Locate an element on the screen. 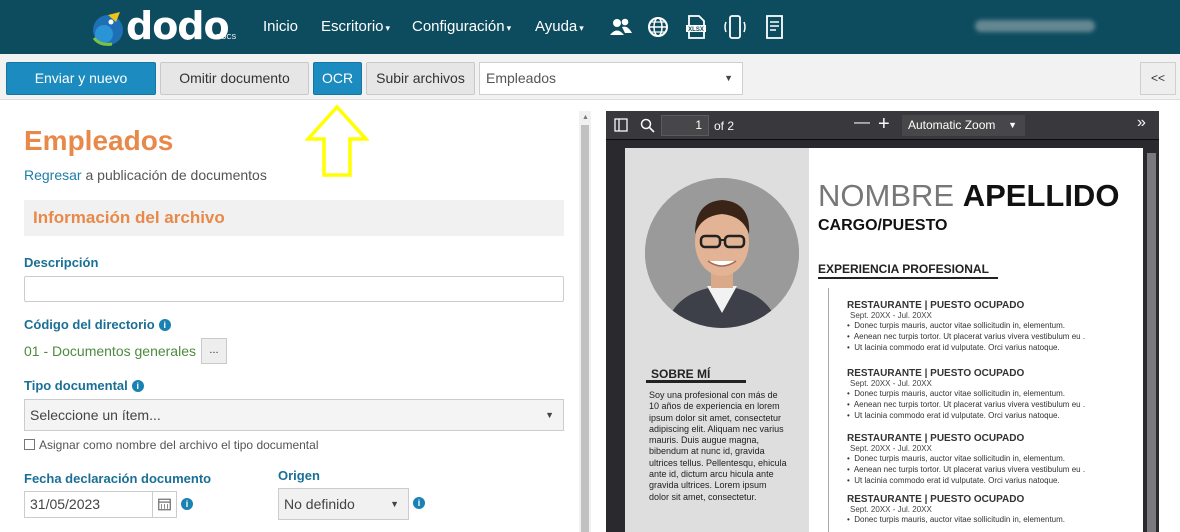 The image size is (1180, 532). mobile-device-icon is located at coordinates (735, 27).